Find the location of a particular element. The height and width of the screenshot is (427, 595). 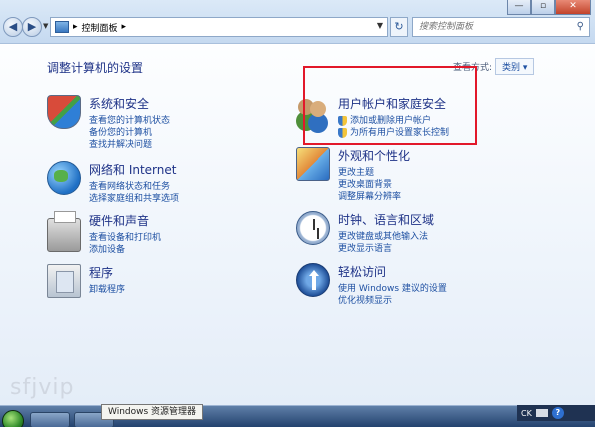

category-clock-language: 时钟、语言和区域 更改键盘或其他输入法 更改显示语言 is located at coordinates (365, 233).